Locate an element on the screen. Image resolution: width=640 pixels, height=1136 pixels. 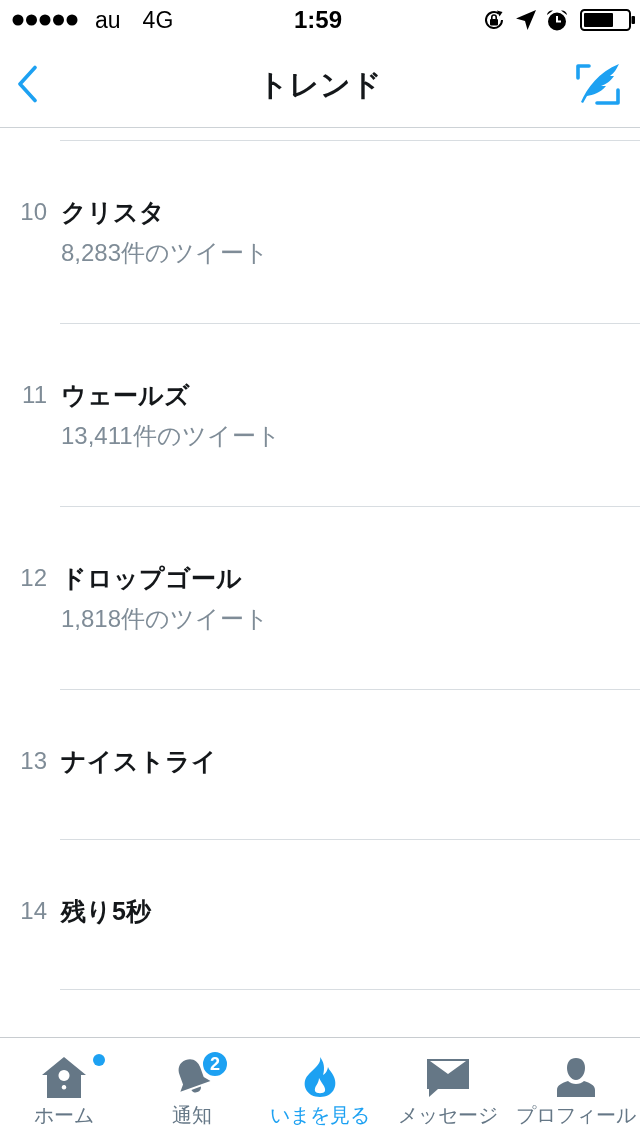
trend-rank: 11 is located at coordinates (34, 395).